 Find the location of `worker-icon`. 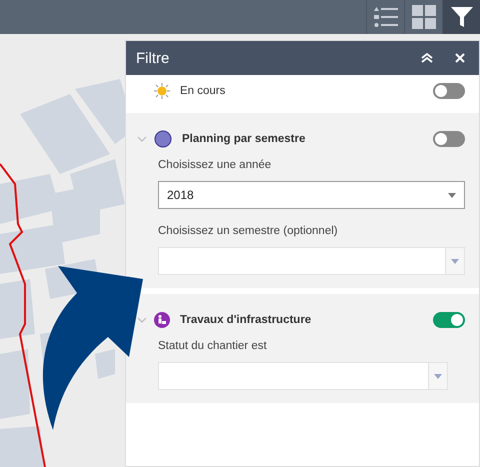

worker-icon is located at coordinates (162, 320).